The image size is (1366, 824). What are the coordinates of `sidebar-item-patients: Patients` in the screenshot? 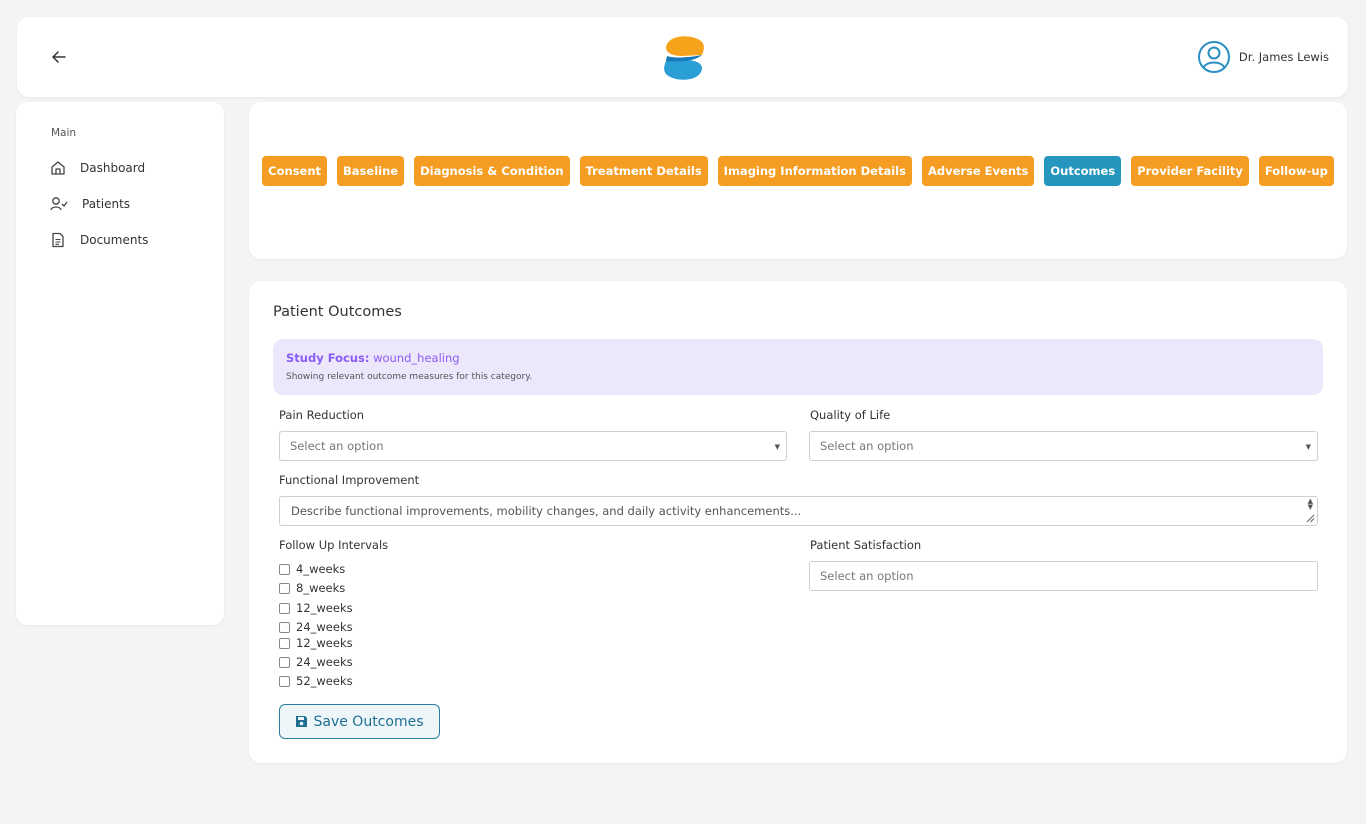 It's located at (90, 204).